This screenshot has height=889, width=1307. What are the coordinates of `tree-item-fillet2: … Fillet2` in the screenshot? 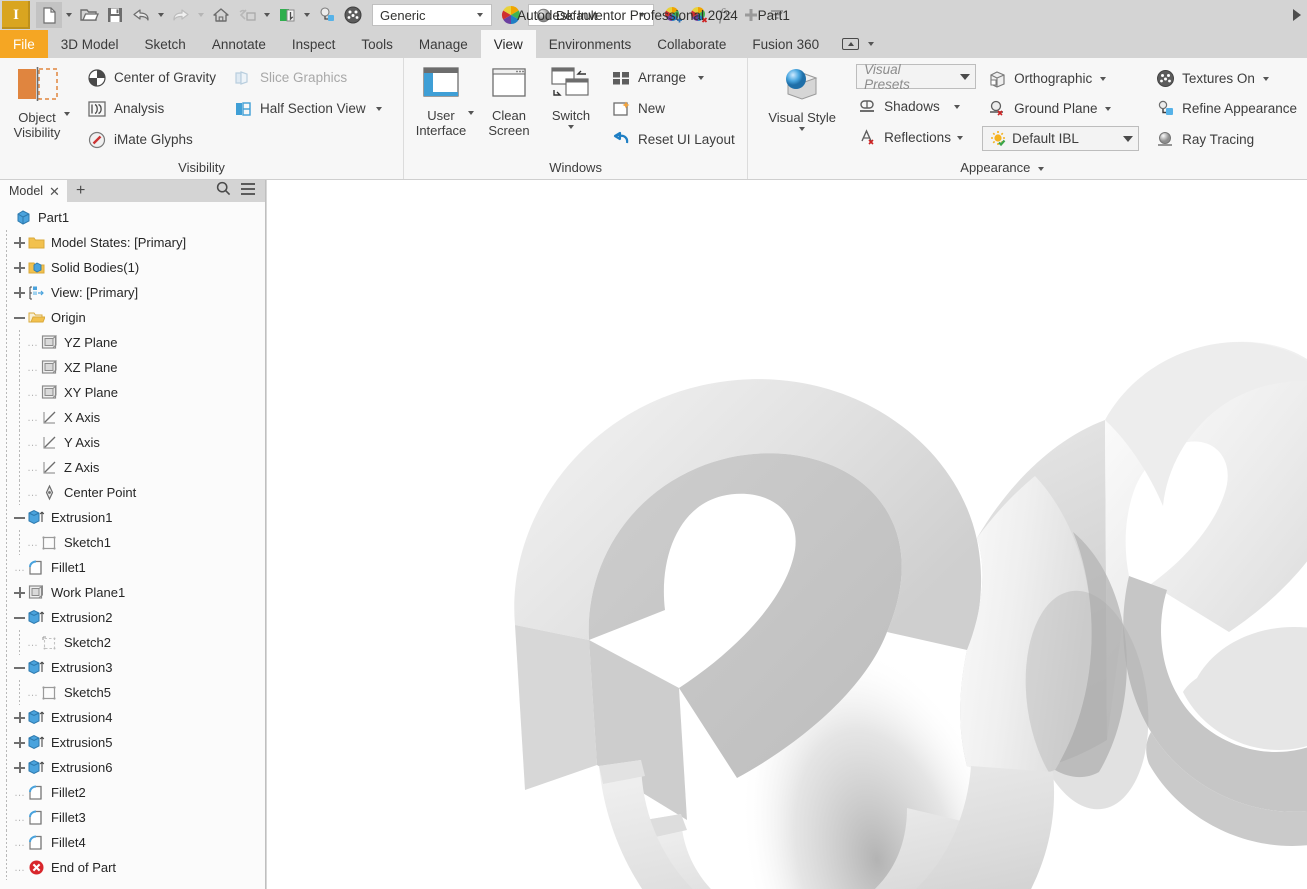 It's located at (132, 792).